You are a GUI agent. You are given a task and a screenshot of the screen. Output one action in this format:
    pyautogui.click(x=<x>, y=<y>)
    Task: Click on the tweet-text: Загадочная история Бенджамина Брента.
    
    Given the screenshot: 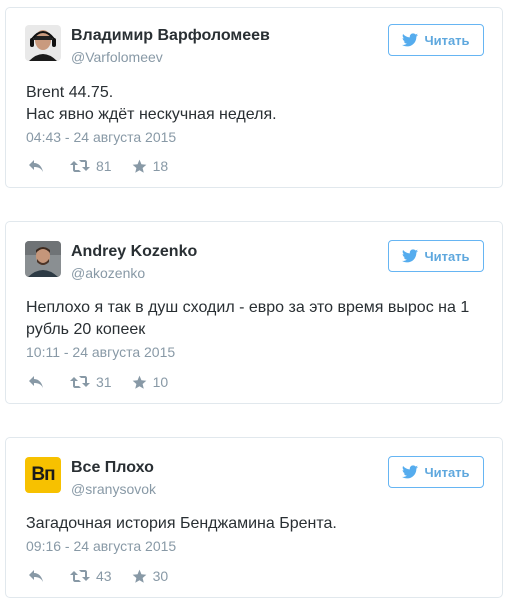 What is the action you would take?
    pyautogui.click(x=256, y=524)
    